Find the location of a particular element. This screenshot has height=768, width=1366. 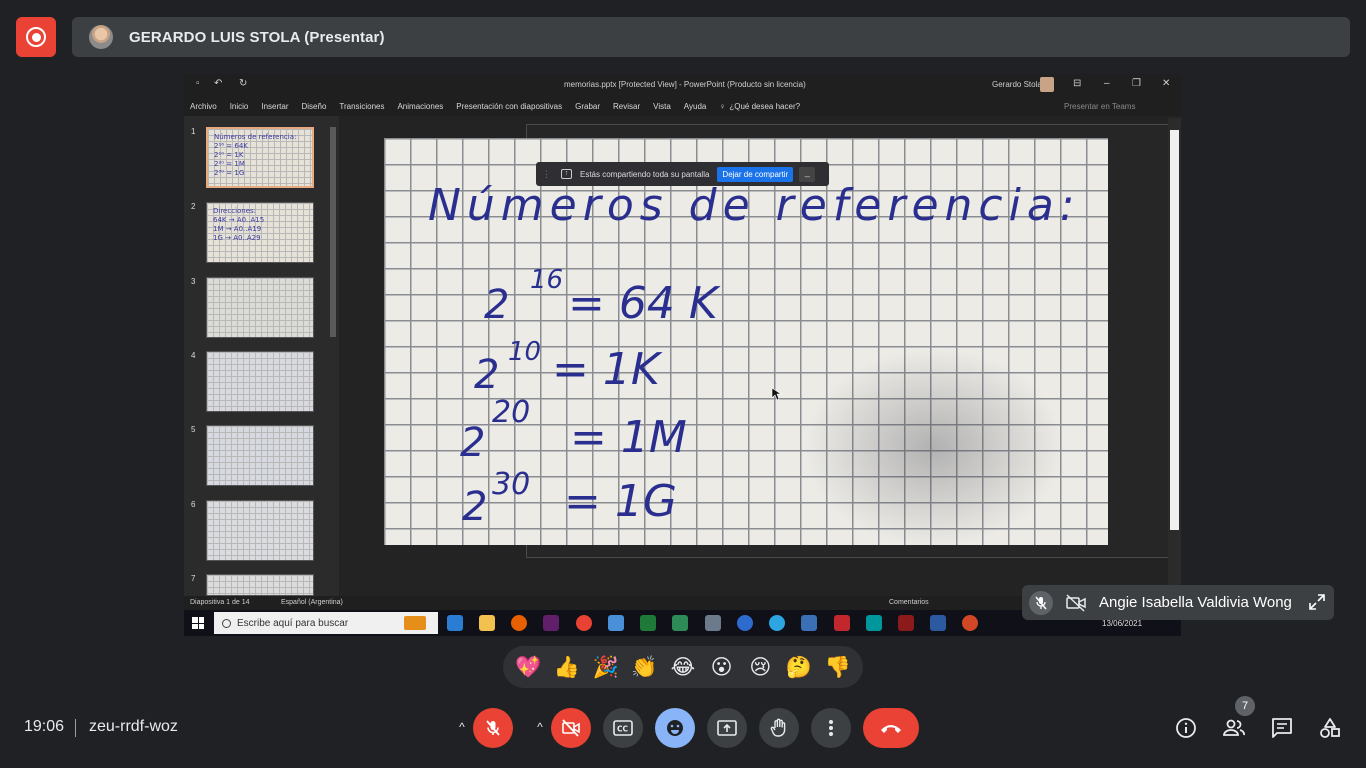

menu-grabar: Grabar is located at coordinates (588, 106).